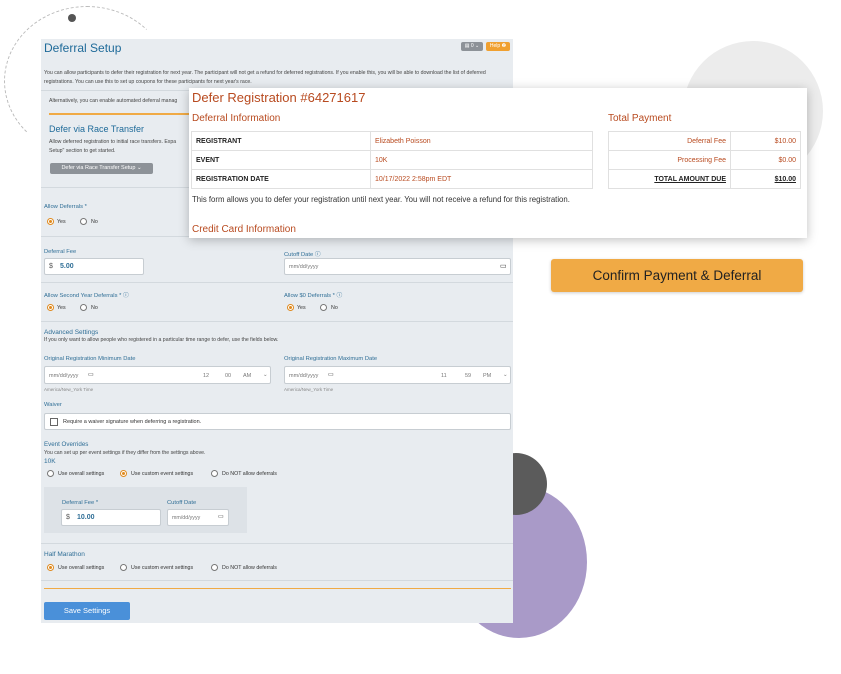 The width and height of the screenshot is (841, 674). What do you see at coordinates (81, 474) in the screenshot?
I see `10k-use-overall-label: Use overall settings` at bounding box center [81, 474].